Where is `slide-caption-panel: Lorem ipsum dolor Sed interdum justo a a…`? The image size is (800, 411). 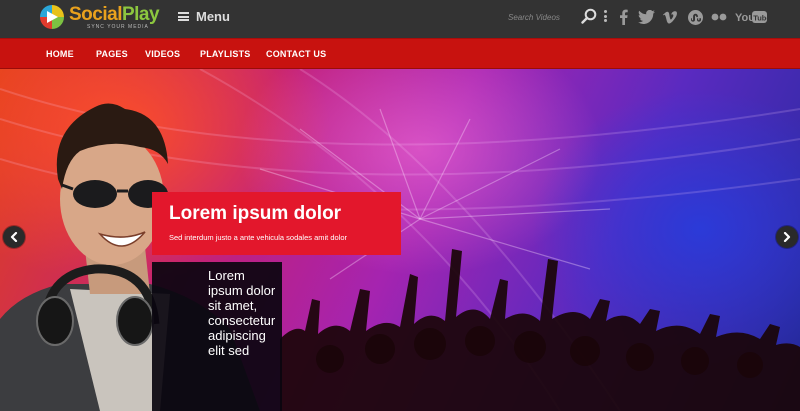 slide-caption-panel: Lorem ipsum dolor Sed interdum justo a a… is located at coordinates (276, 223).